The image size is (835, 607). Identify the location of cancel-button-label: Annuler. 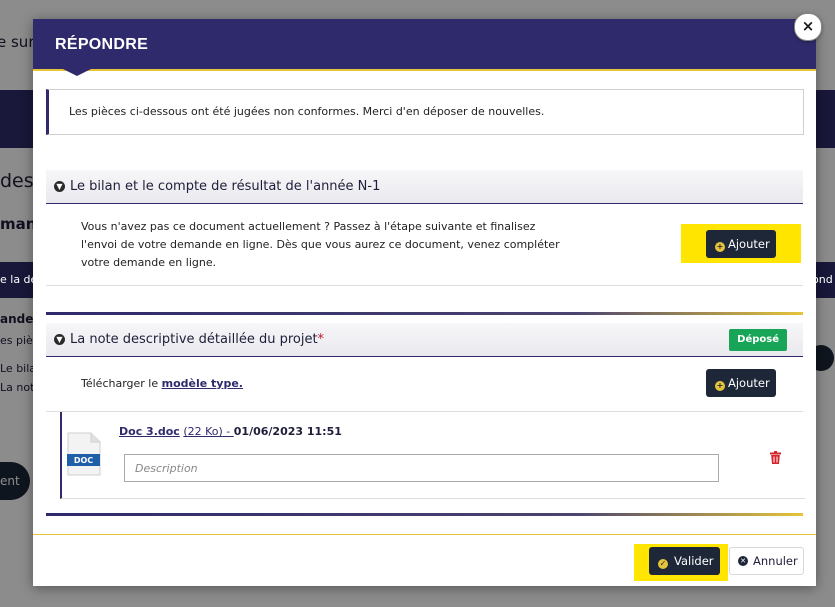
(775, 561).